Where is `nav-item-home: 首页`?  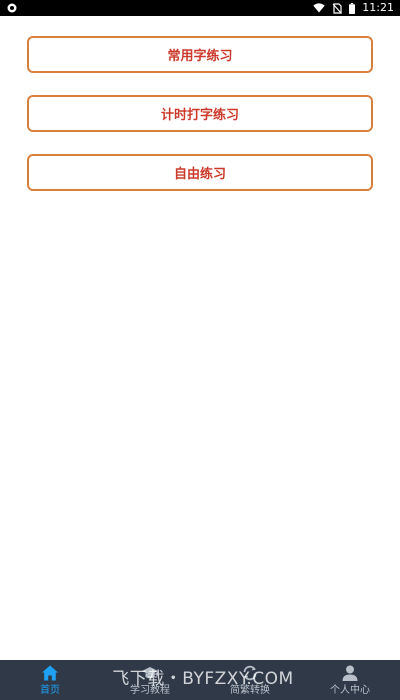 nav-item-home: 首页 is located at coordinates (50, 680).